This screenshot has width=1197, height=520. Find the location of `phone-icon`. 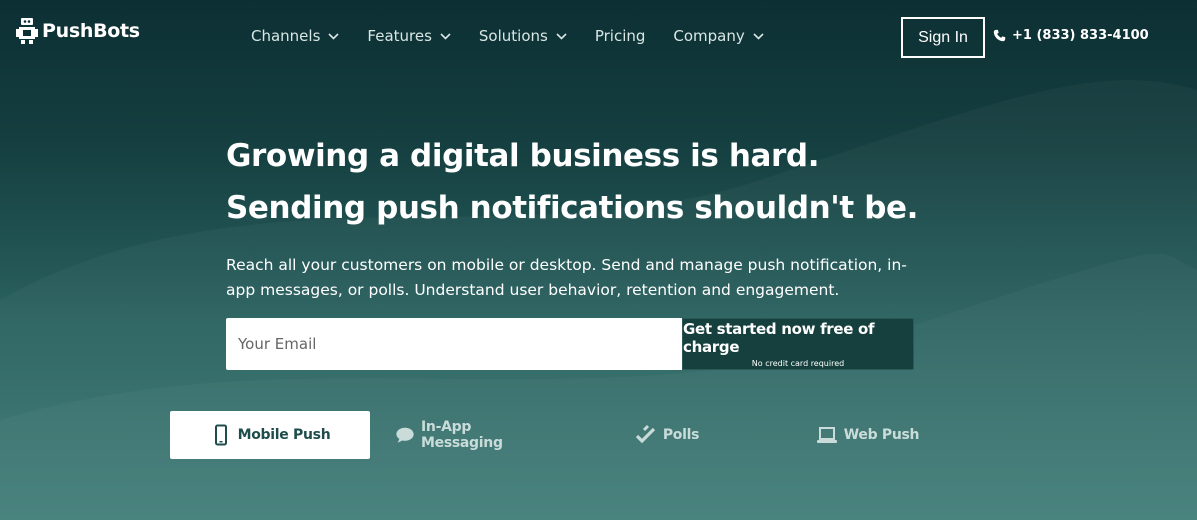

phone-icon is located at coordinates (999, 35).